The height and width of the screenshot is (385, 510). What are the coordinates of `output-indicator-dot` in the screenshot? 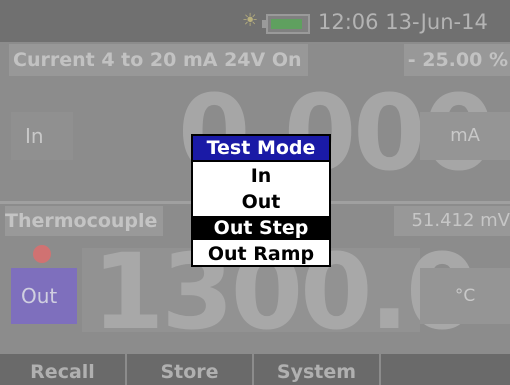 It's located at (42, 254).